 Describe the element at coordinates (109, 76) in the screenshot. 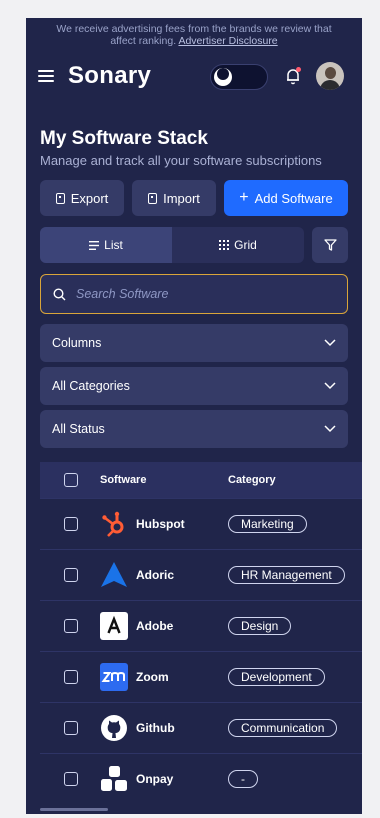

I see `sonary-logo: Sonary` at that location.